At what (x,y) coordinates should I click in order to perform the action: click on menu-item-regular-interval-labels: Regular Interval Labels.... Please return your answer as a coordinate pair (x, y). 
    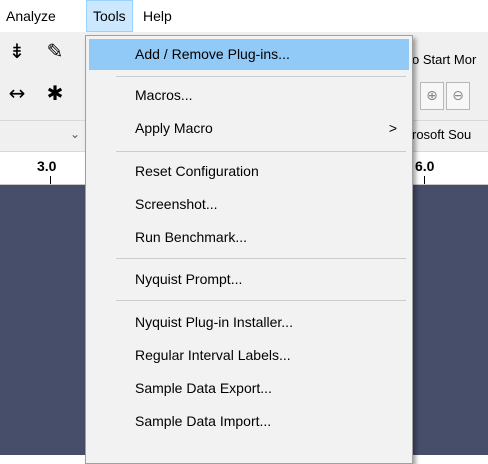
    Looking at the image, I should click on (249, 355).